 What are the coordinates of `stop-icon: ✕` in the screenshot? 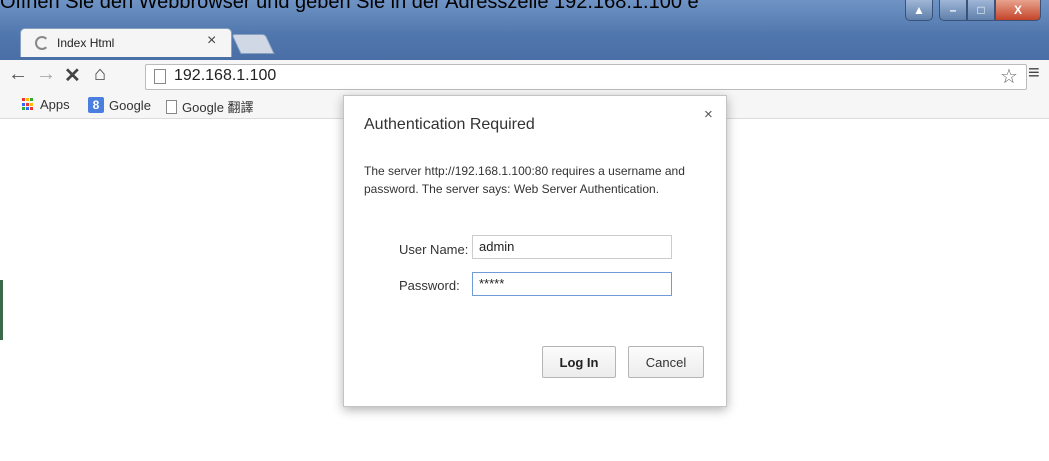 It's located at (72, 75).